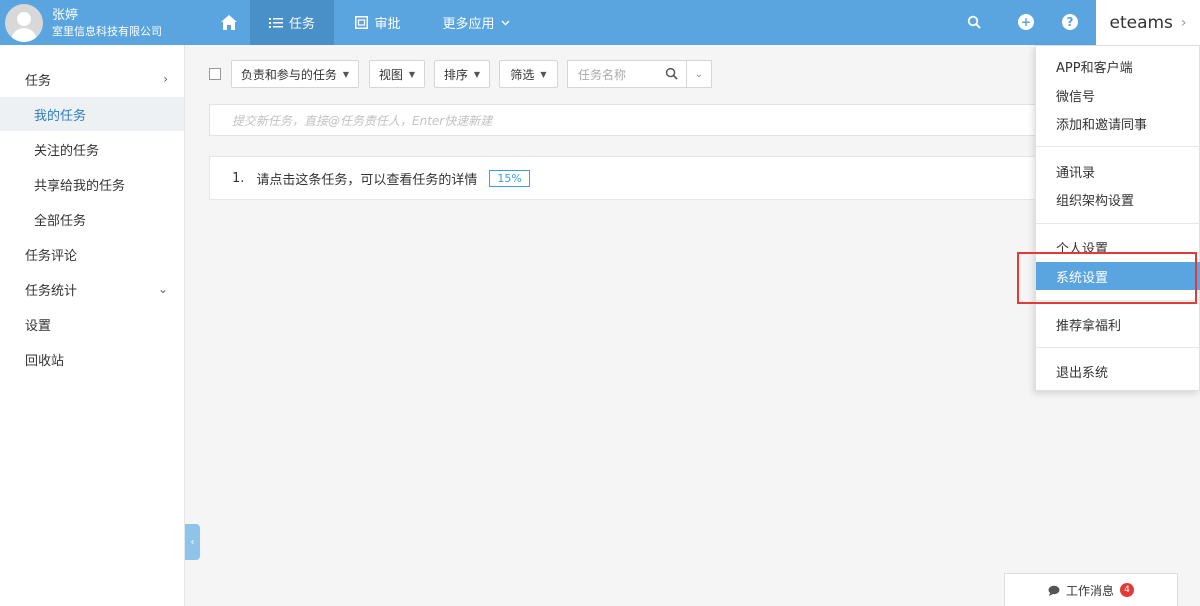 This screenshot has height=606, width=1200. I want to click on sidebar-item-followed-tasks: 关注的任务, so click(92, 149).